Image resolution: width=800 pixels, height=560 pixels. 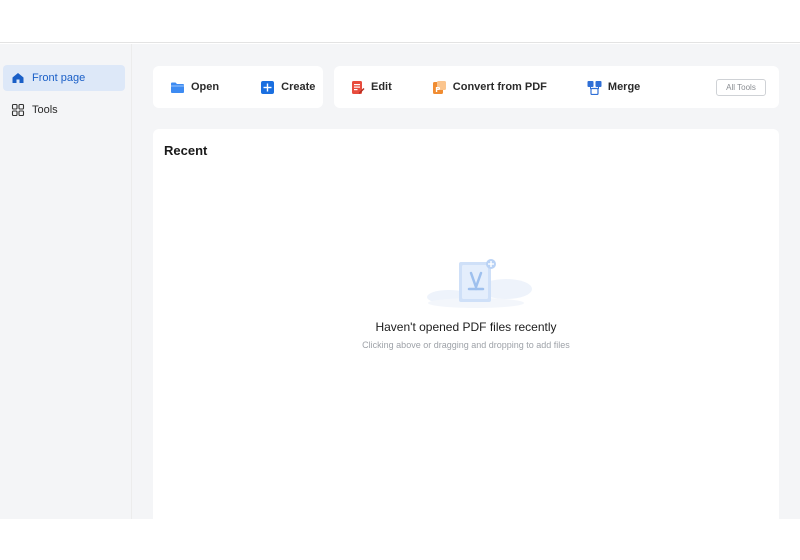 I want to click on create-label: Create, so click(x=298, y=87).